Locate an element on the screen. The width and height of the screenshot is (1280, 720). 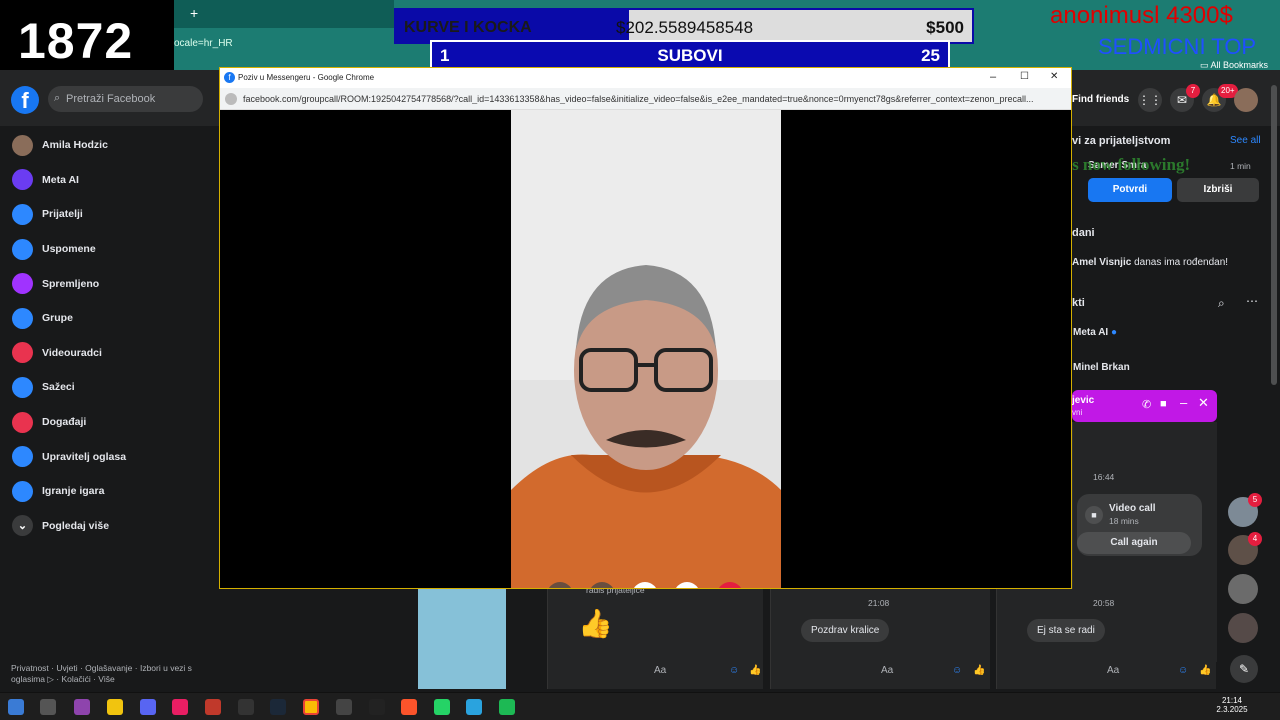
sidebar-item: Amila Hodzic is located at coordinates (108, 145).